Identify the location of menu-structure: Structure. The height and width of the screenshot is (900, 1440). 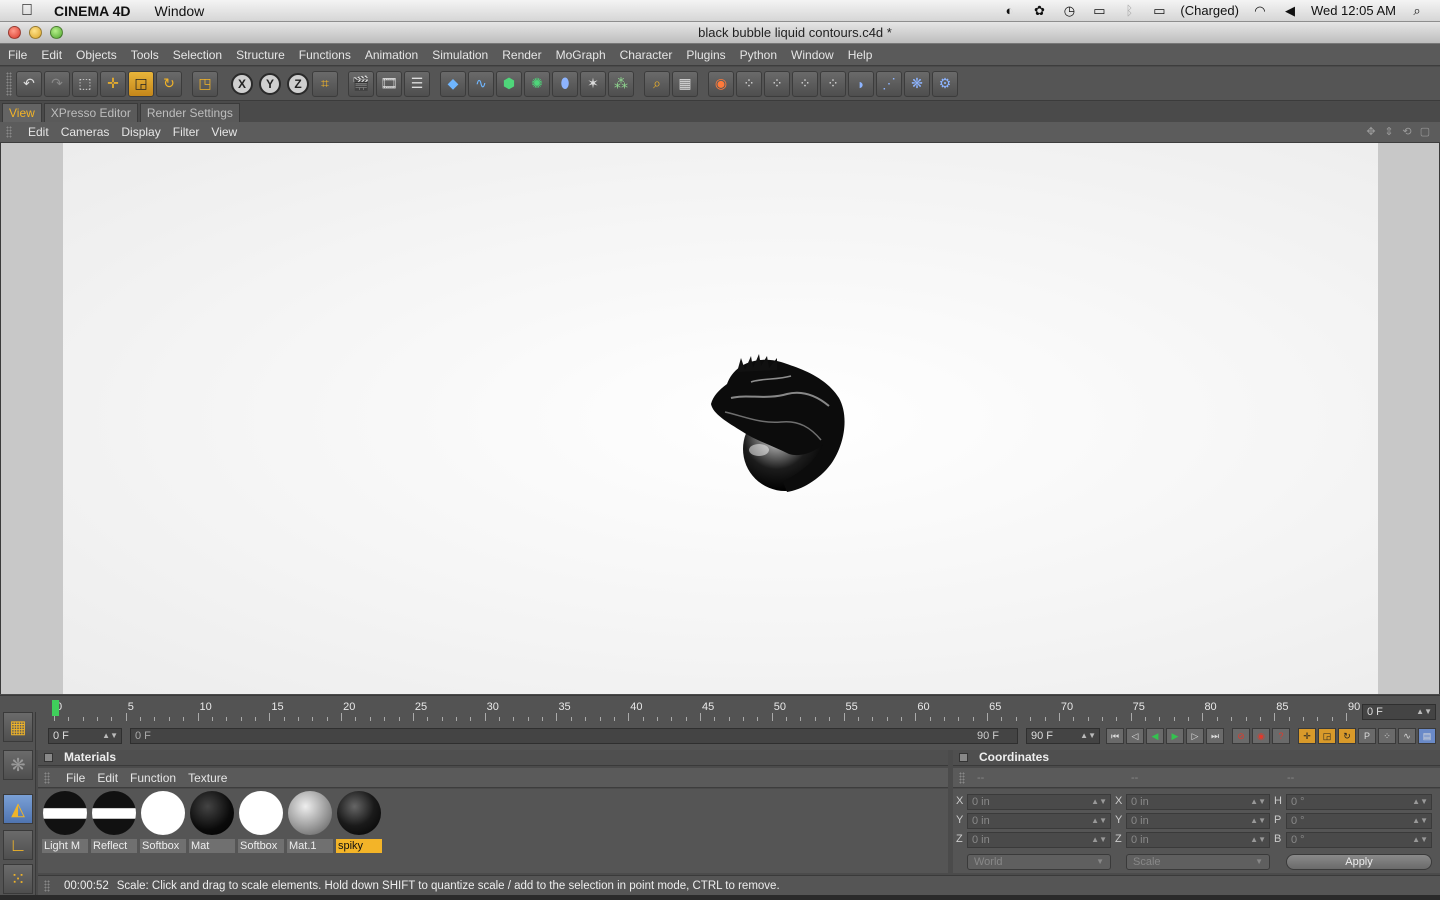
(260, 55).